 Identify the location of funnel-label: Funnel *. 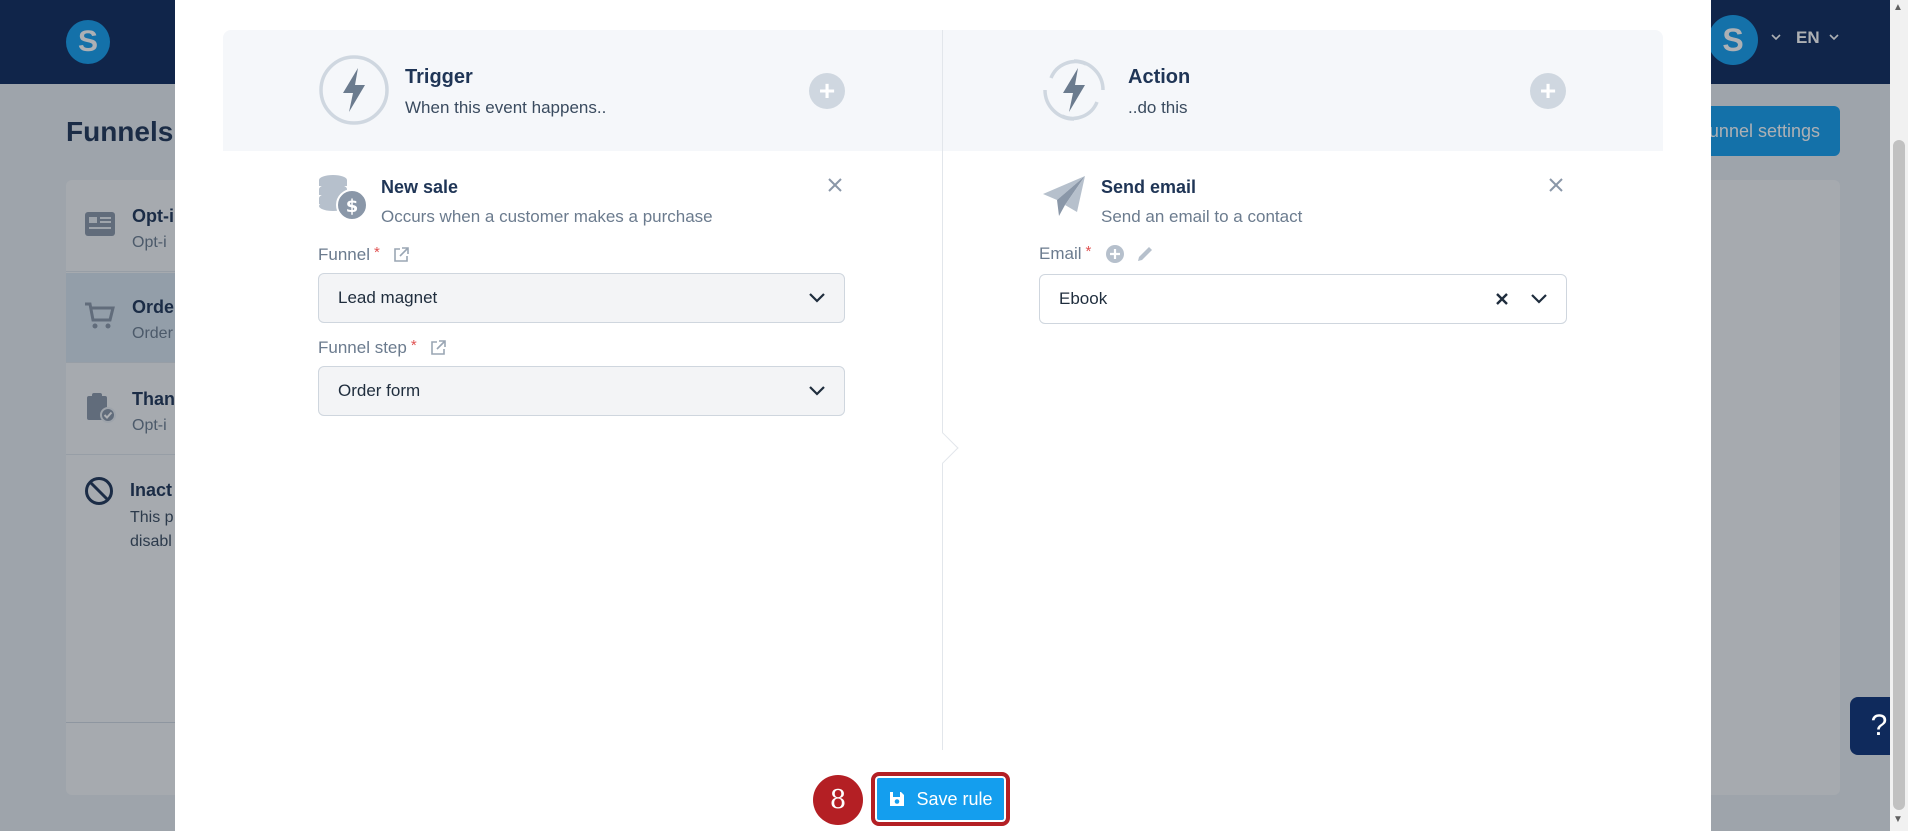
(364, 254).